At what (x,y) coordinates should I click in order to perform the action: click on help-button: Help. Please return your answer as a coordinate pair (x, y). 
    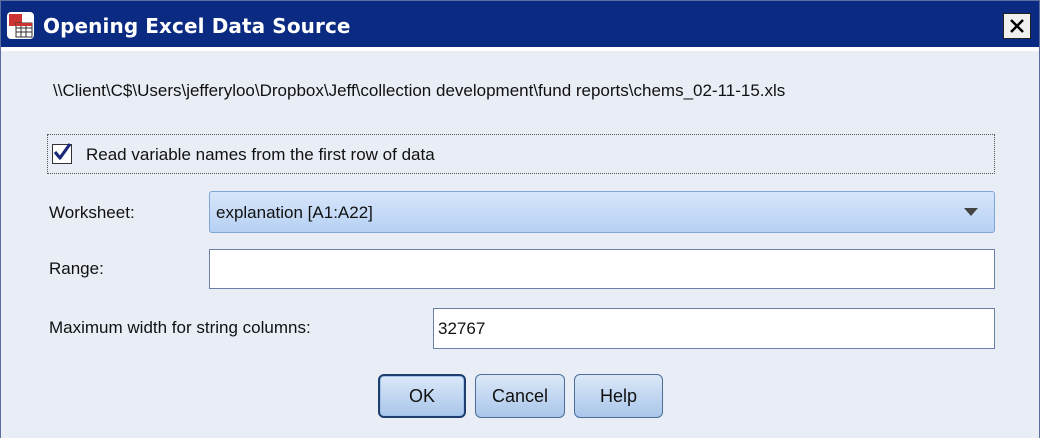
    Looking at the image, I should click on (618, 396).